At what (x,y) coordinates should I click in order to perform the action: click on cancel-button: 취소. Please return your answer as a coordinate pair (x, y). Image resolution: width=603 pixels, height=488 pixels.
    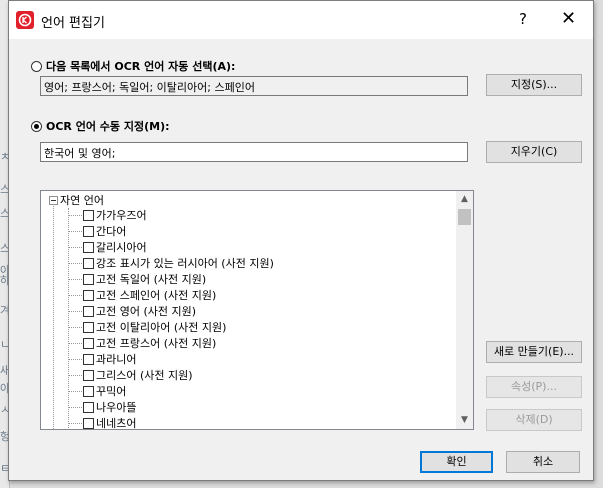
    Looking at the image, I should click on (543, 462).